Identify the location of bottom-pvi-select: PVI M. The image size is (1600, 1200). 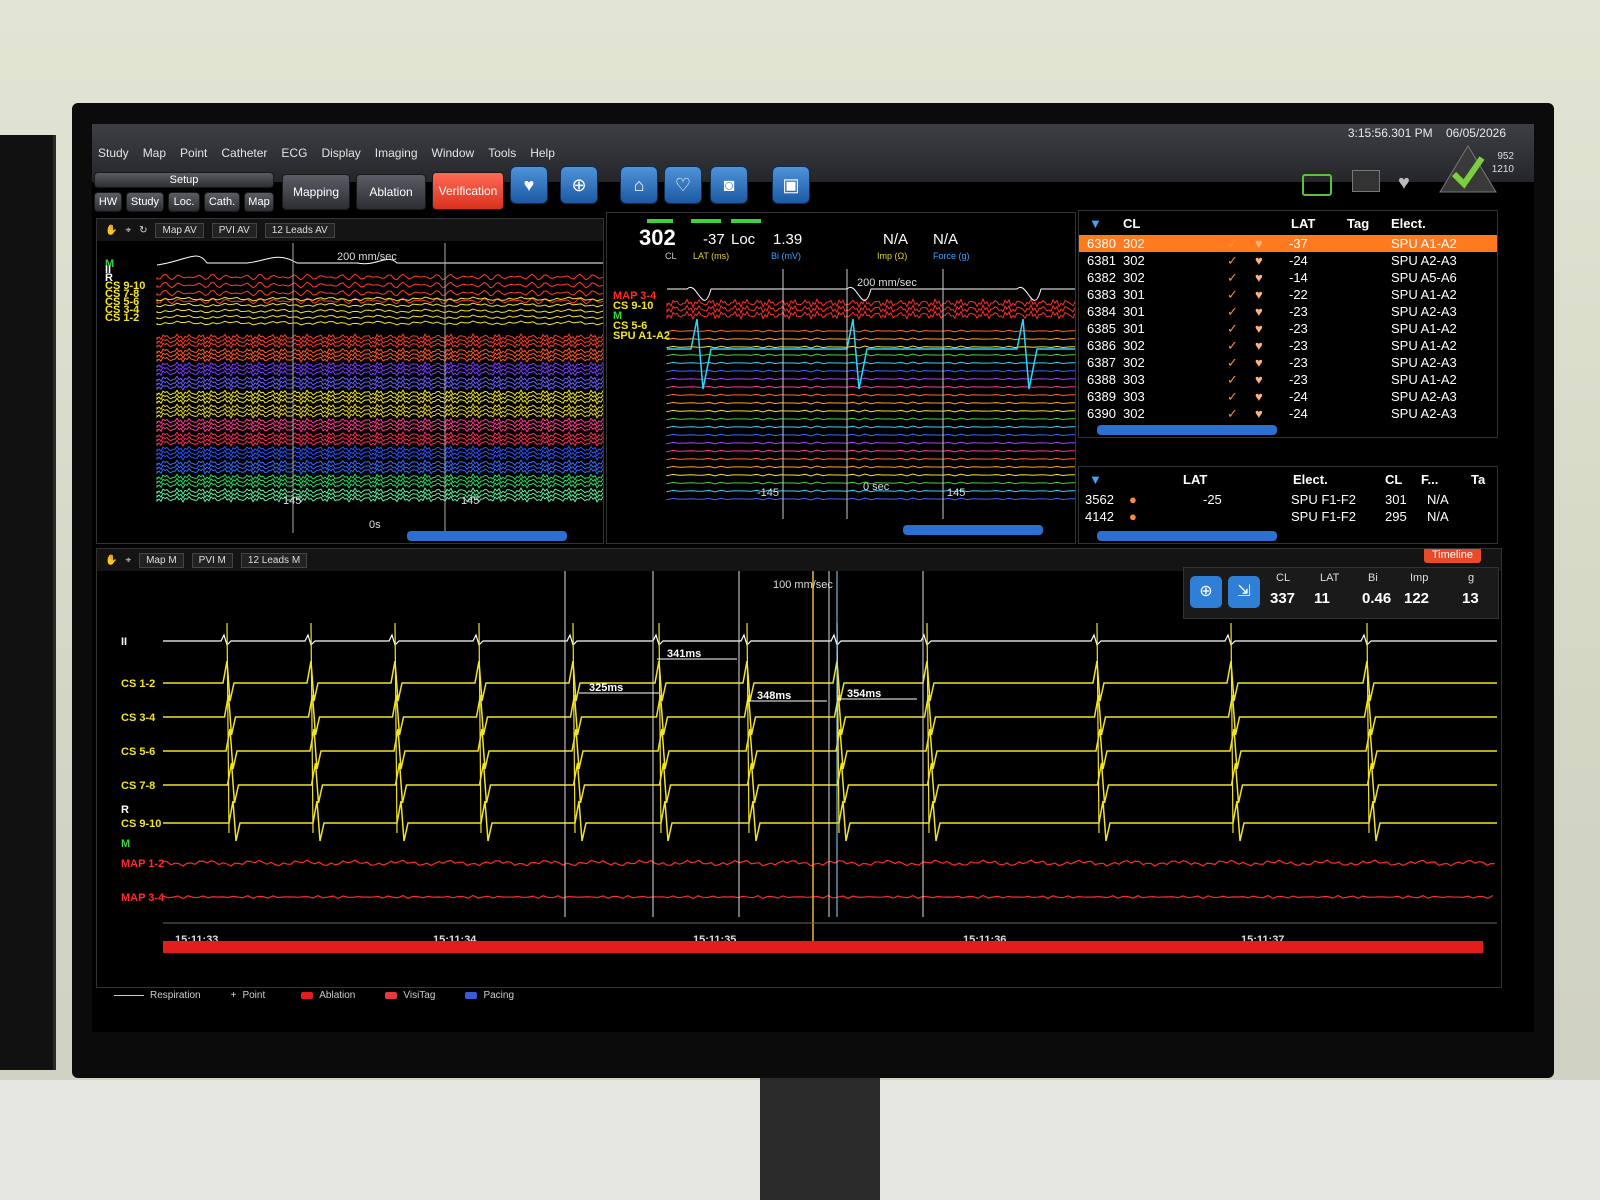
(212, 560).